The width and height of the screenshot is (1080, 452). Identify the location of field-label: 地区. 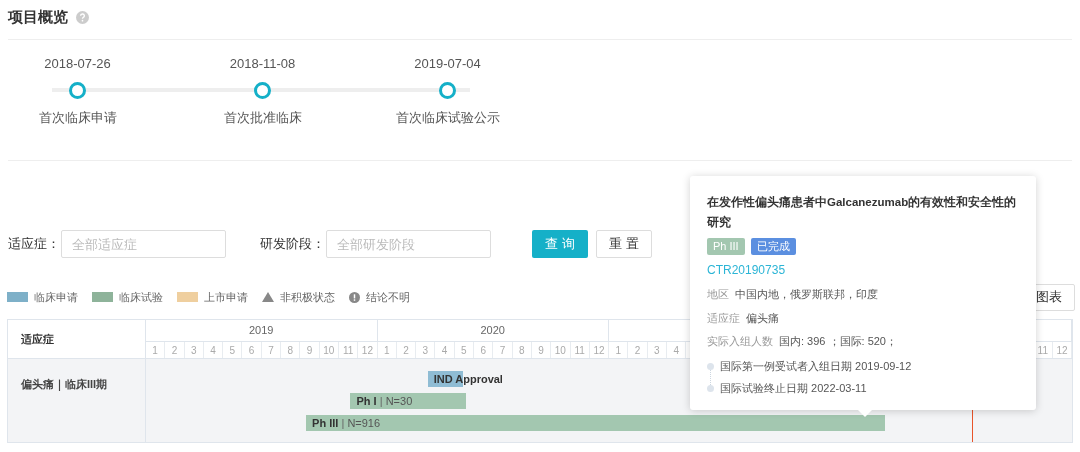
(718, 294).